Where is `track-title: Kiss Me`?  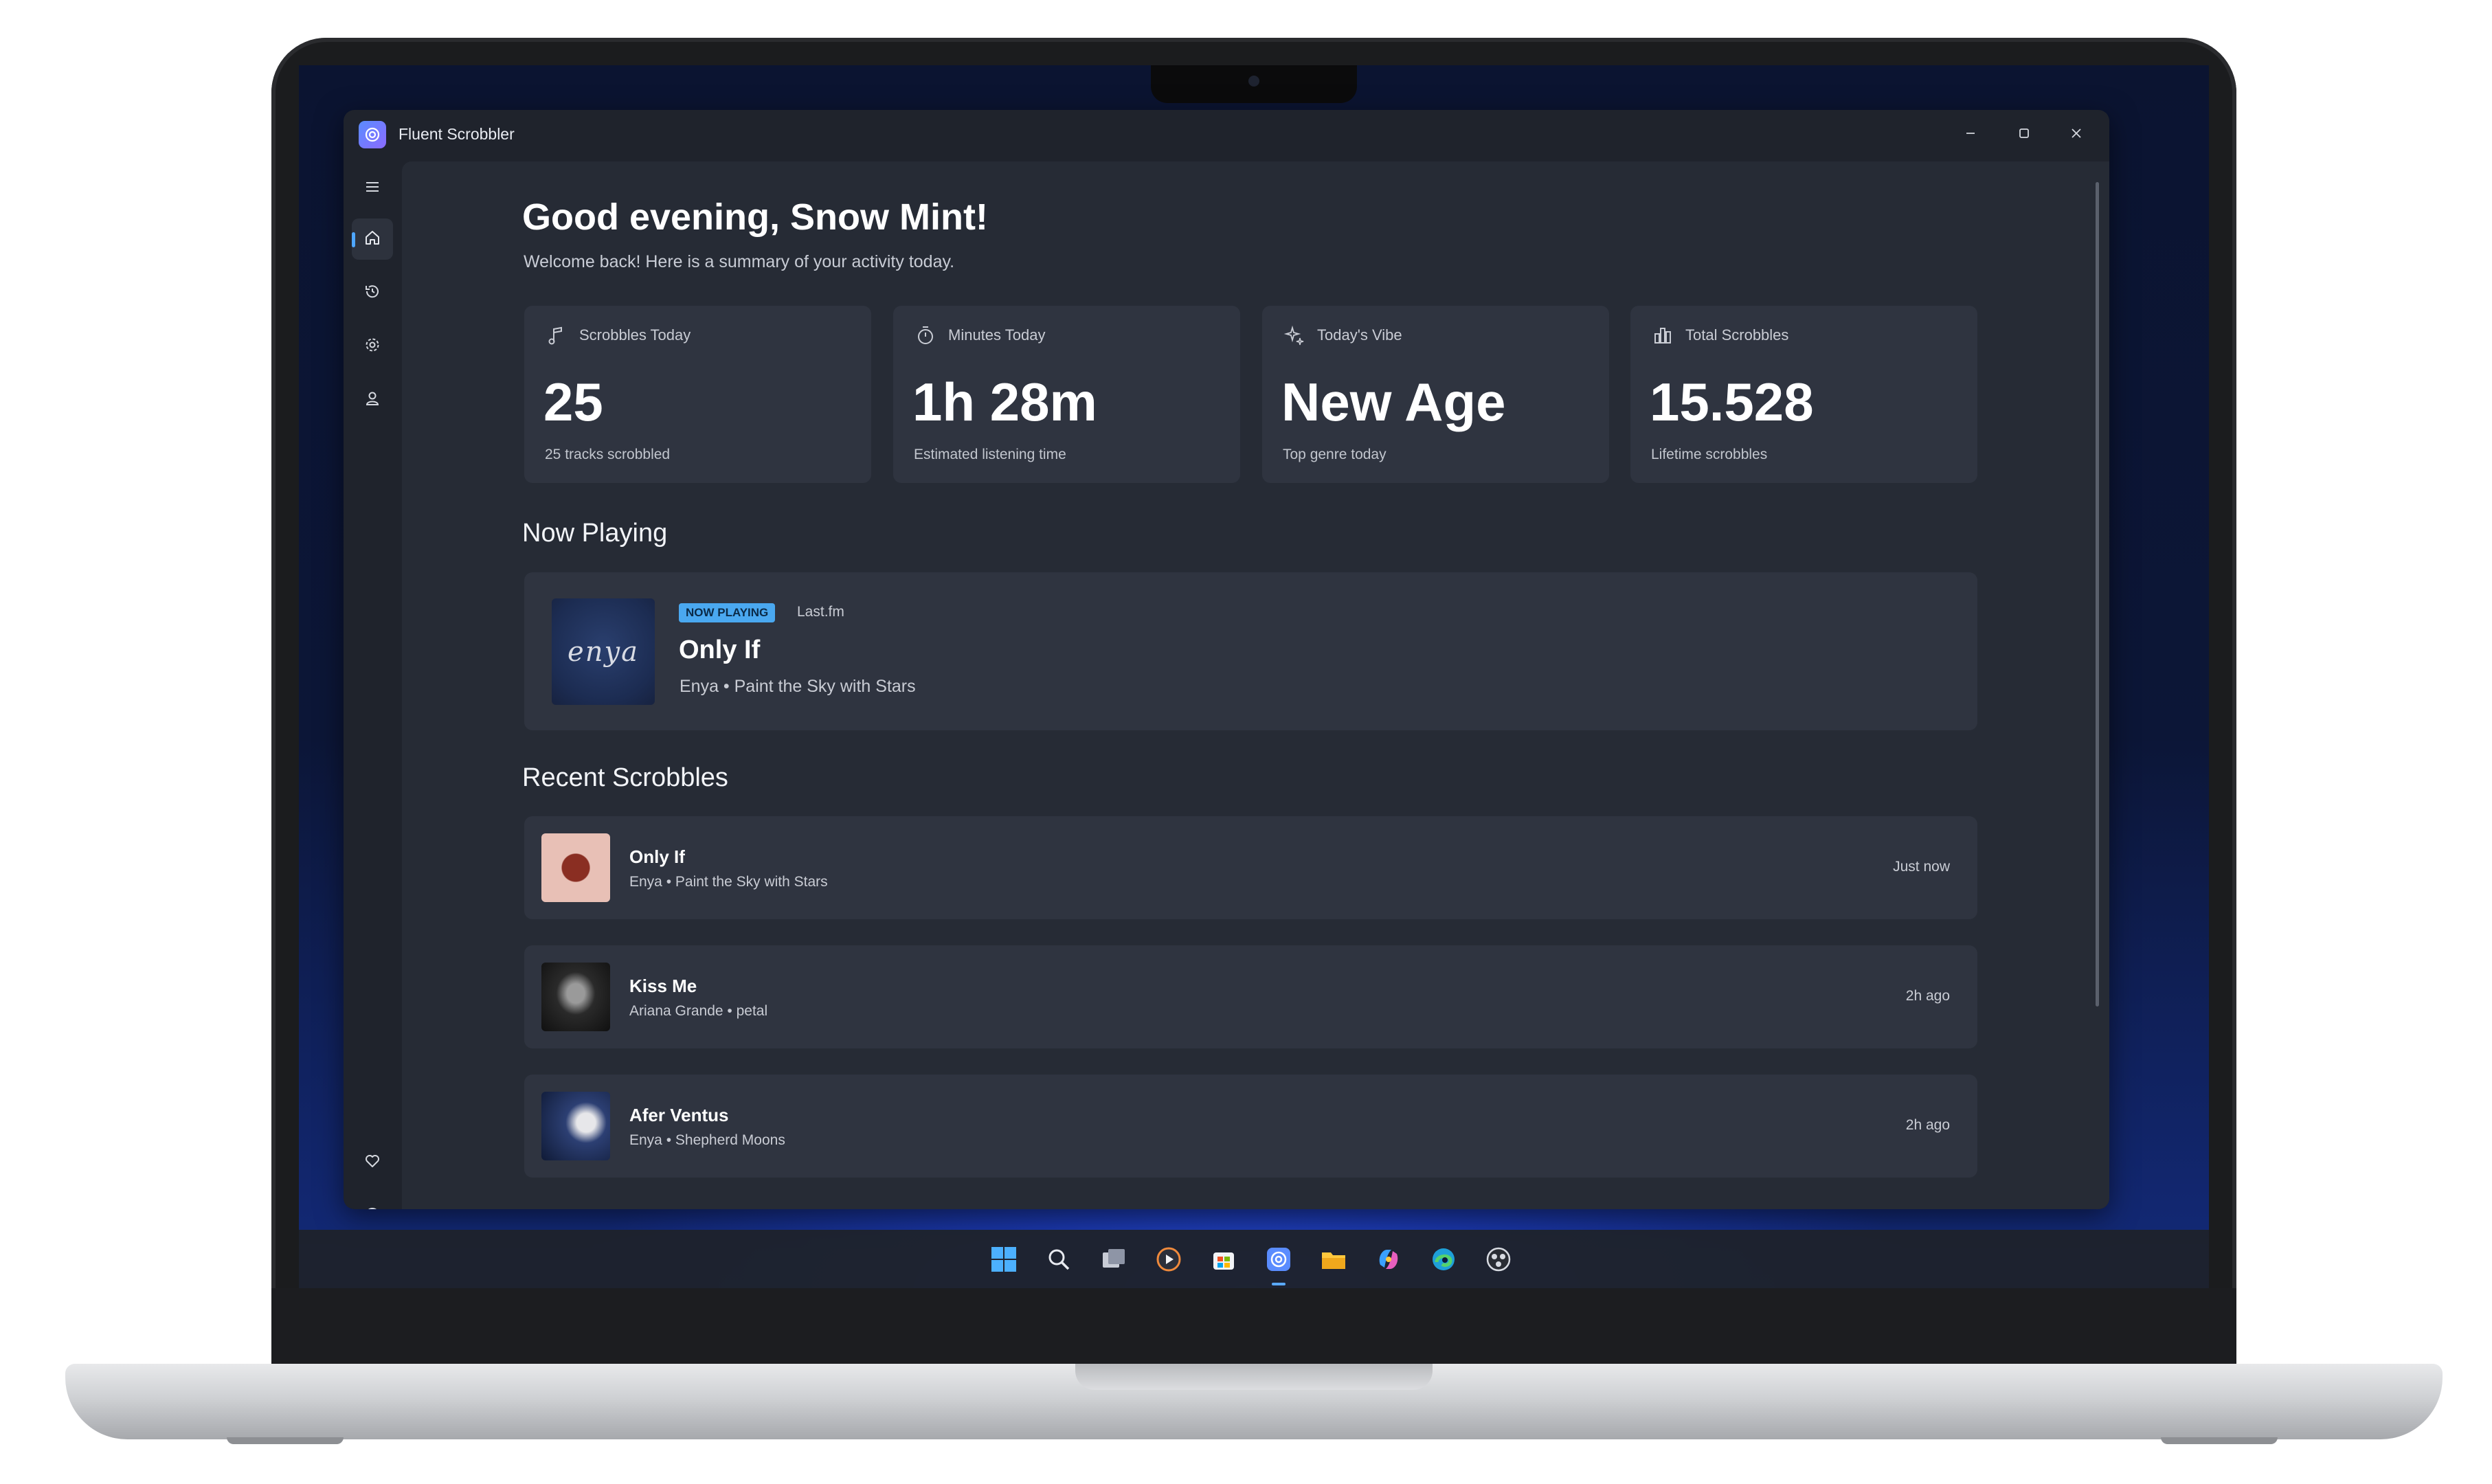 track-title: Kiss Me is located at coordinates (663, 986).